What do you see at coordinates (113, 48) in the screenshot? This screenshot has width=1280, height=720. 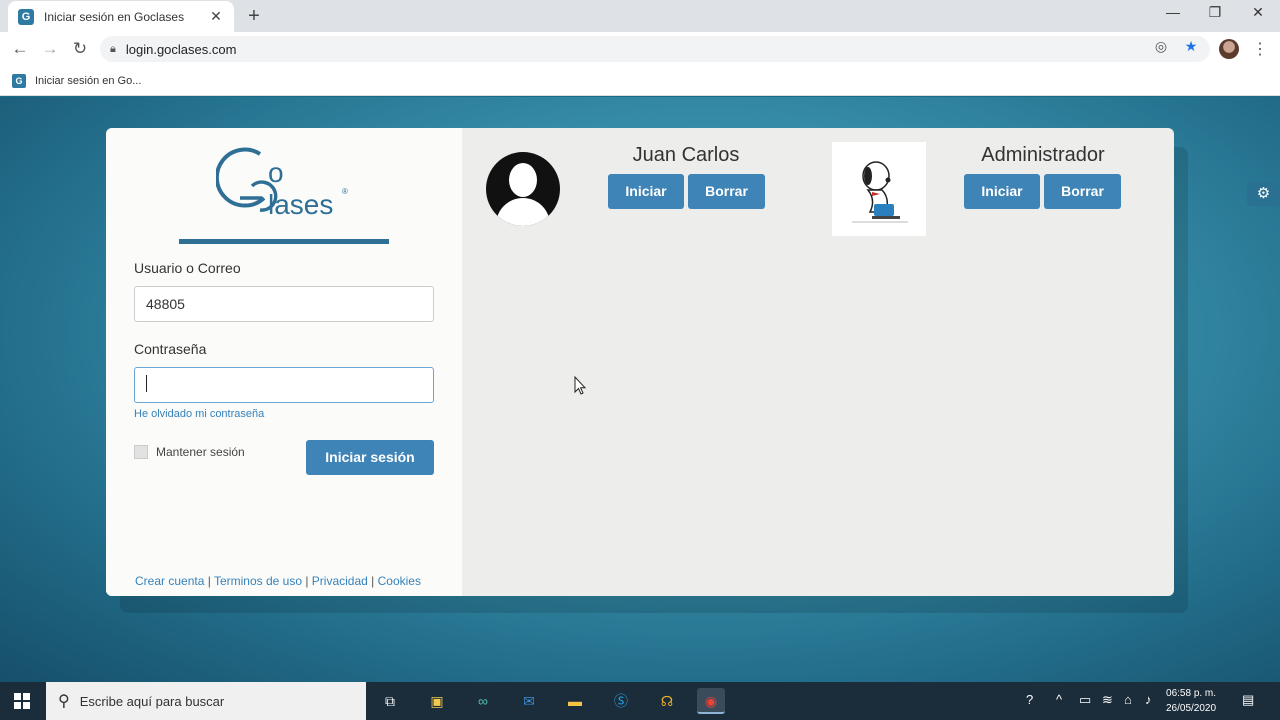 I see `lock-icon: 🔒︎` at bounding box center [113, 48].